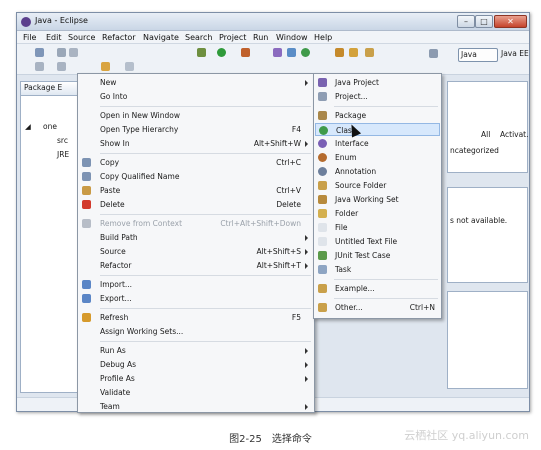  What do you see at coordinates (139, 129) in the screenshot?
I see `context-item-label: Open Type Hierarchy` at bounding box center [139, 129].